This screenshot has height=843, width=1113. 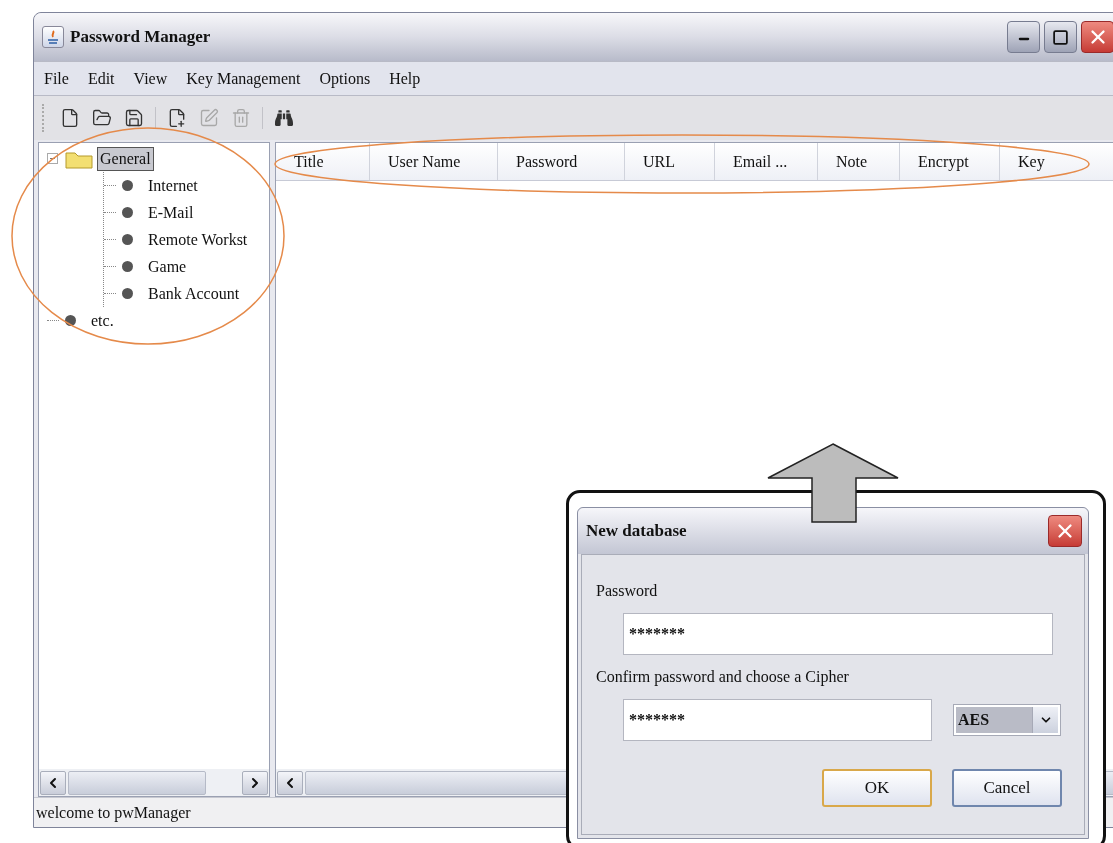 I want to click on tree-item: E-Mail, so click(x=171, y=212).